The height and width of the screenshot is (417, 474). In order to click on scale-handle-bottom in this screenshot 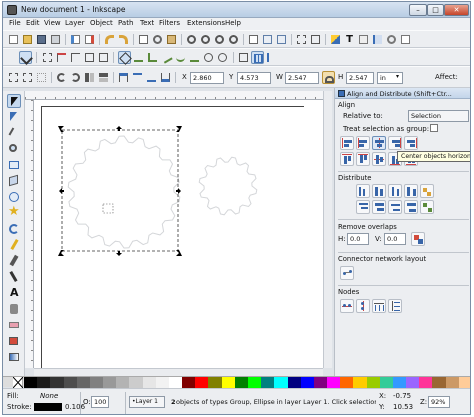, I will do `click(119, 253)`.